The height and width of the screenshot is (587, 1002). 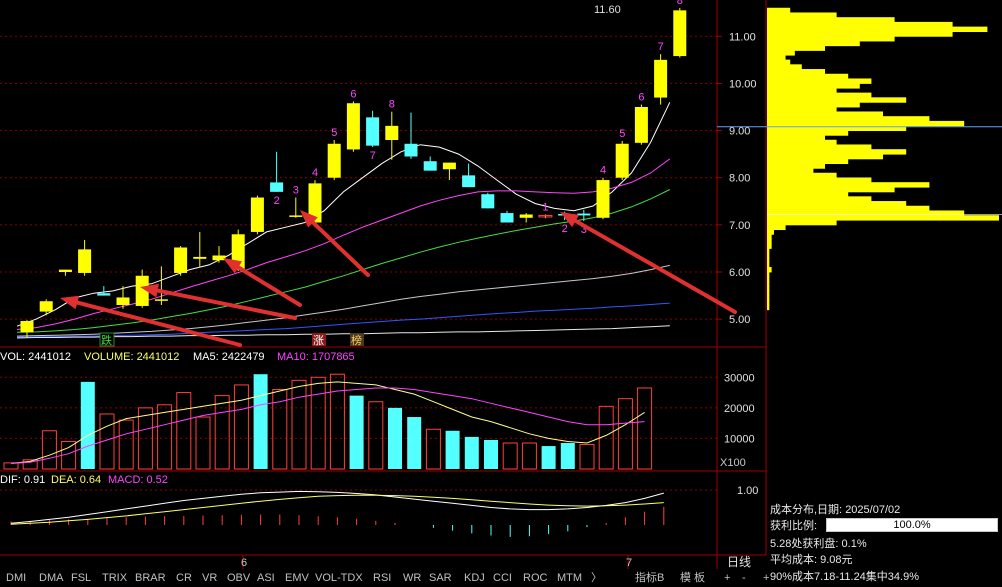 I want to click on sequence-marker: 6, so click(x=641, y=98).